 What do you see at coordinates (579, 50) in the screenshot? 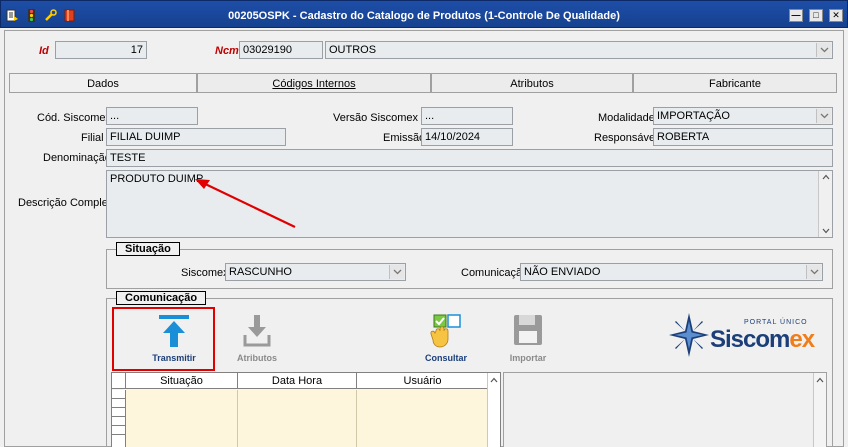
I see `ncm-description-select: OUTROS` at bounding box center [579, 50].